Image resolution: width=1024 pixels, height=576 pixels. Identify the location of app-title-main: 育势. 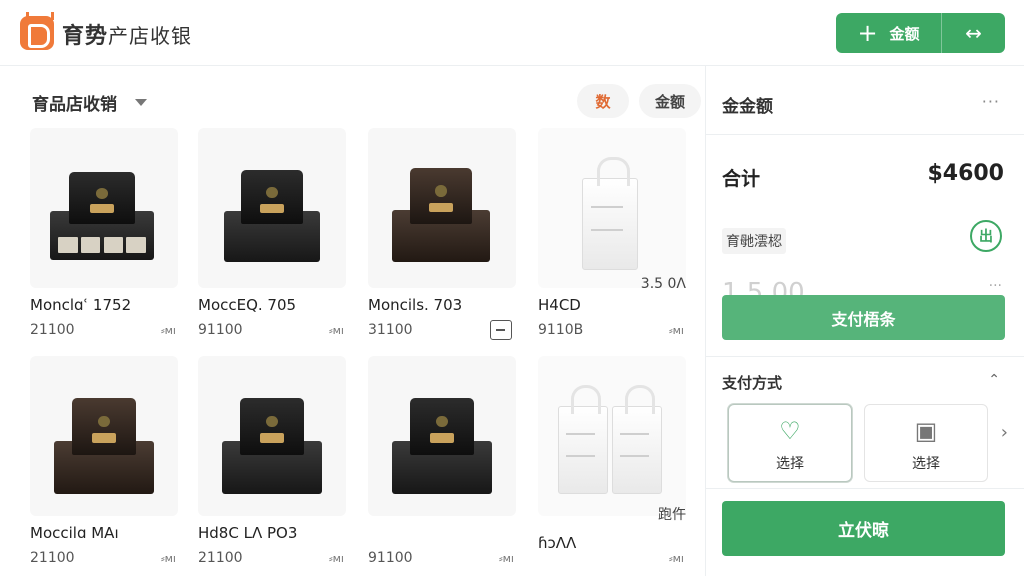
(85, 36).